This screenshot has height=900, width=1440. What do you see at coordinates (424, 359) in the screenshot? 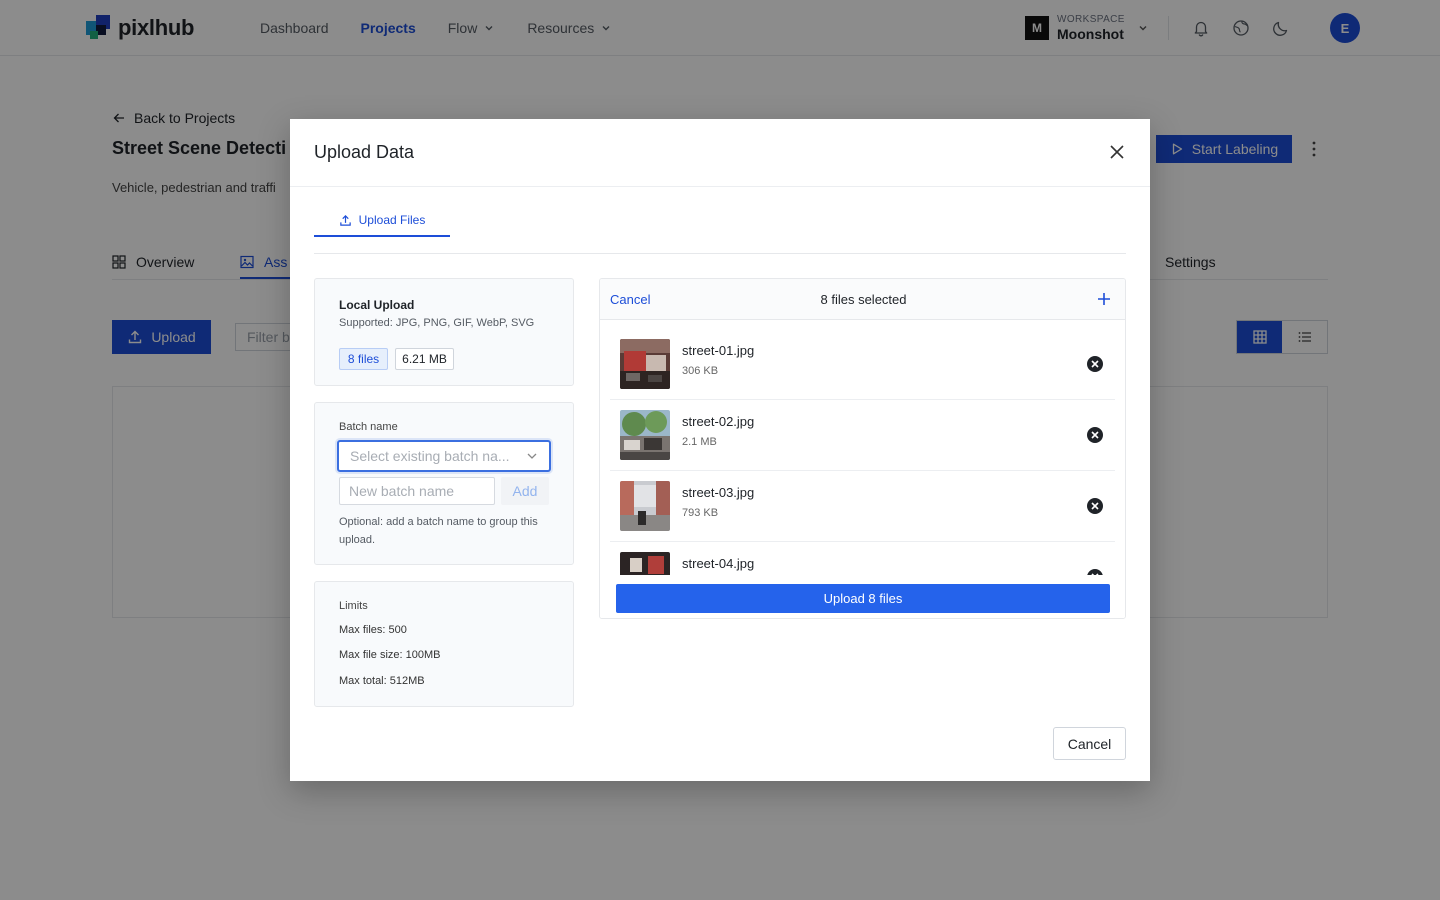
I see `total-size-badge: 6.21 MB` at bounding box center [424, 359].